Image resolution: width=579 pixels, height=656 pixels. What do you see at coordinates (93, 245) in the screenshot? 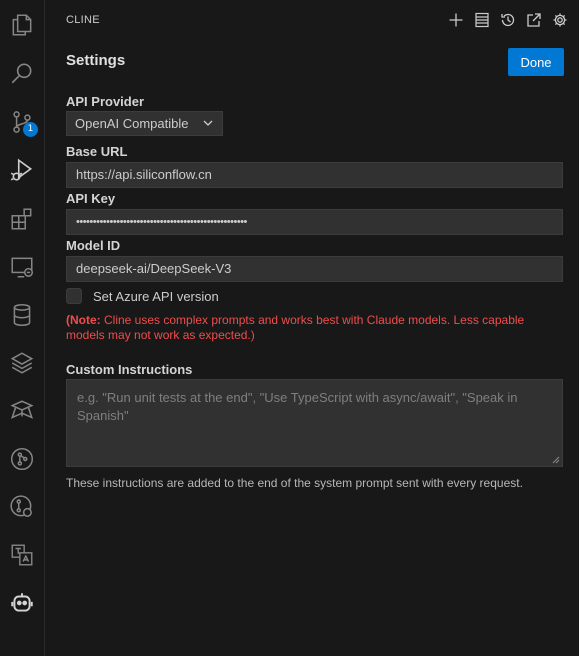
I see `model-id-label: Model ID` at bounding box center [93, 245].